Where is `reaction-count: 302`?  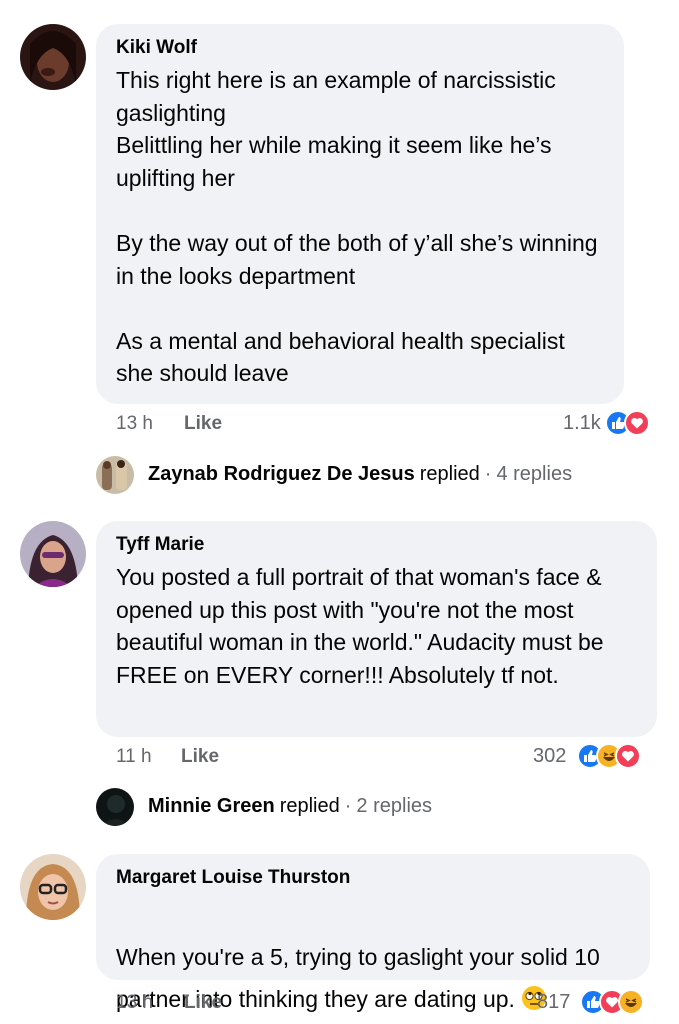
reaction-count: 302 is located at coordinates (549, 756).